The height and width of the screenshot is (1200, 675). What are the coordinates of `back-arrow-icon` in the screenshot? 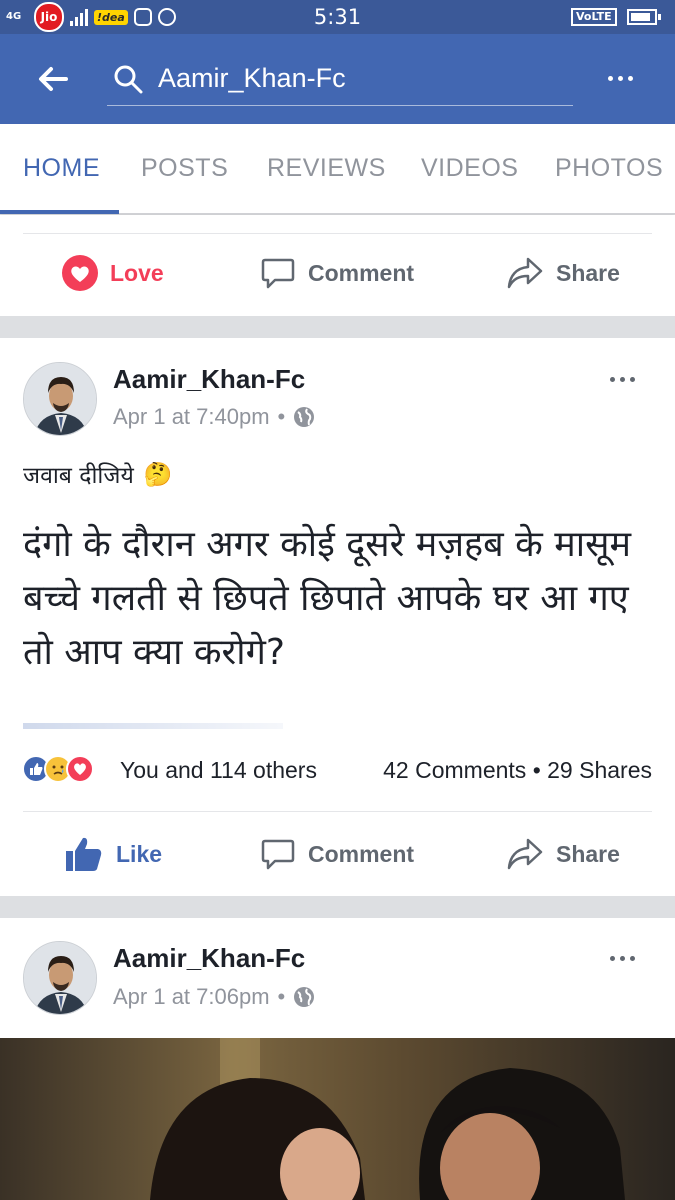 It's located at (53, 79).